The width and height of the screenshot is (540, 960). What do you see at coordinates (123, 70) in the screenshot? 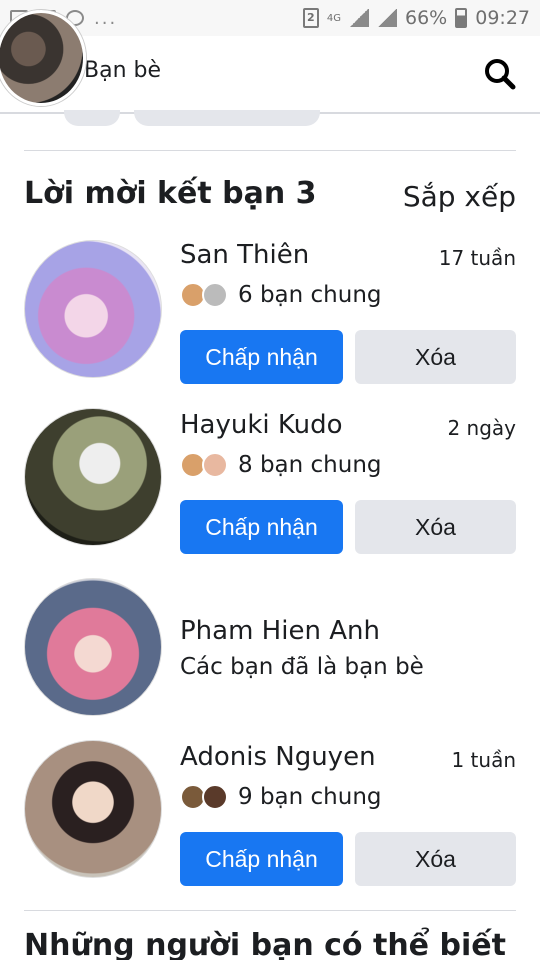
I see `page-title: Bạn bè` at bounding box center [123, 70].